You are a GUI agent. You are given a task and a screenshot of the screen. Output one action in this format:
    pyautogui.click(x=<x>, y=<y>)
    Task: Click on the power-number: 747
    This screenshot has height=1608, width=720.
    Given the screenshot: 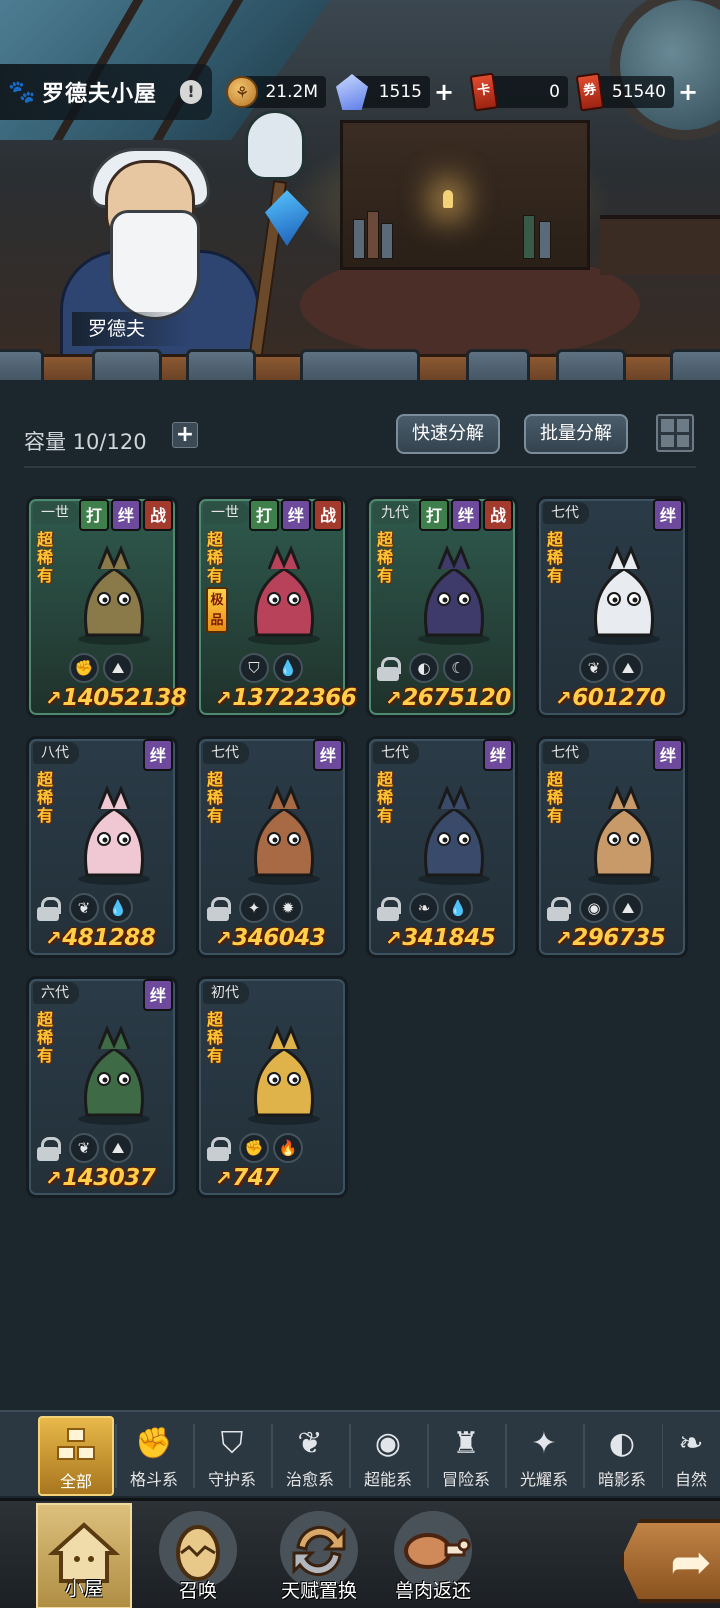 What is the action you would take?
    pyautogui.click(x=255, y=1178)
    